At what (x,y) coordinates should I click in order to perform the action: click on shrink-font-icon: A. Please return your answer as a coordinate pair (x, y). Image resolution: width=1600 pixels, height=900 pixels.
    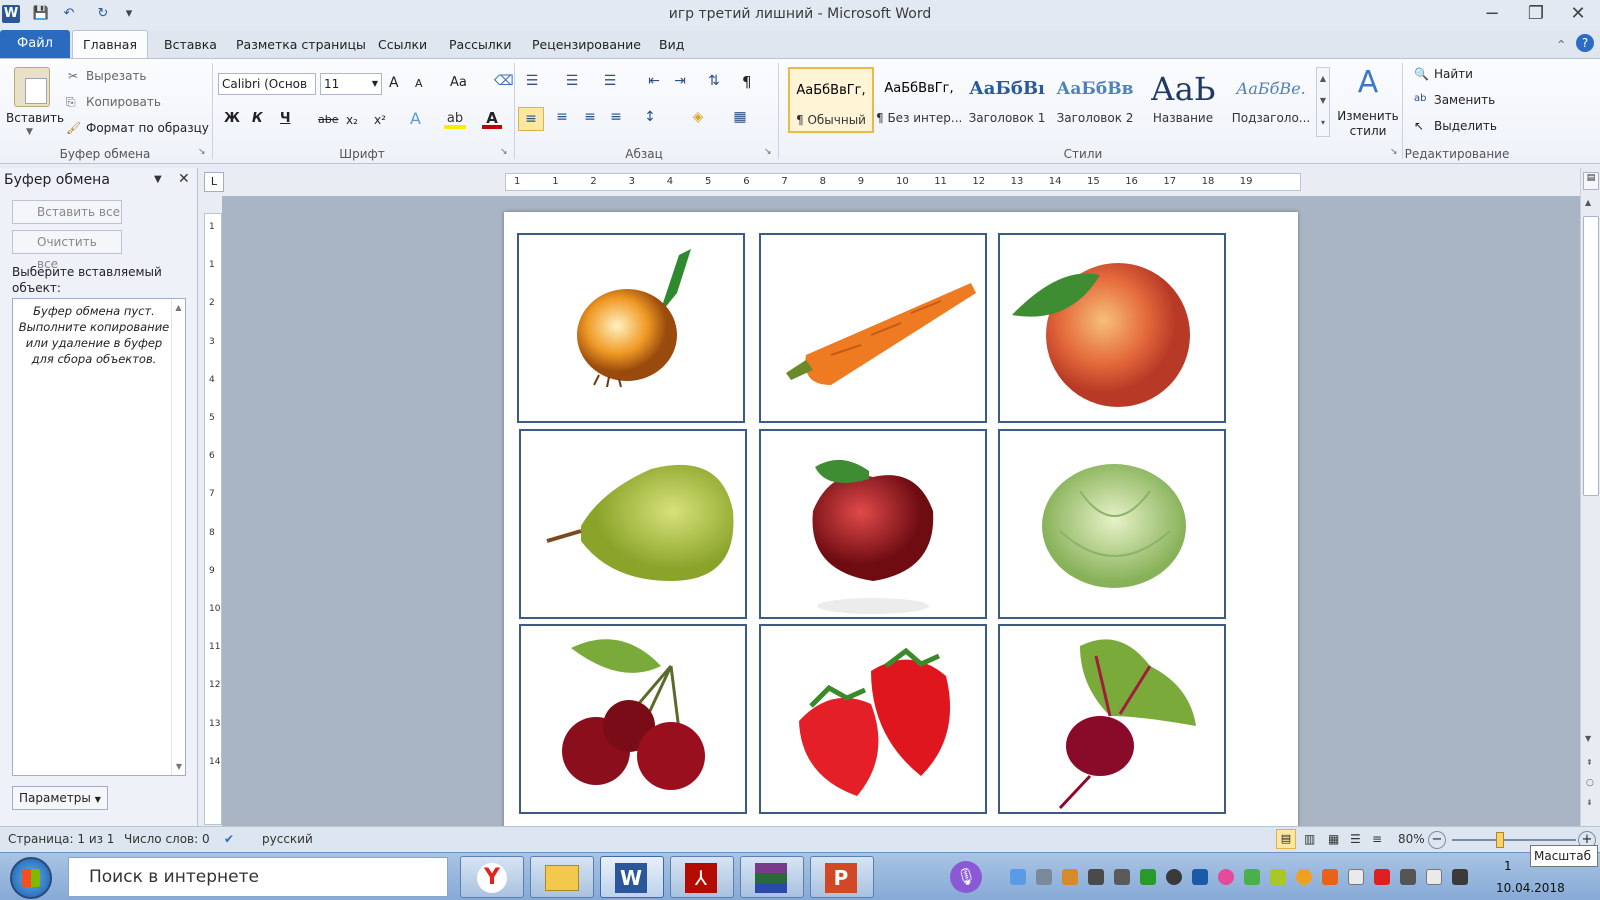
    Looking at the image, I should click on (419, 83).